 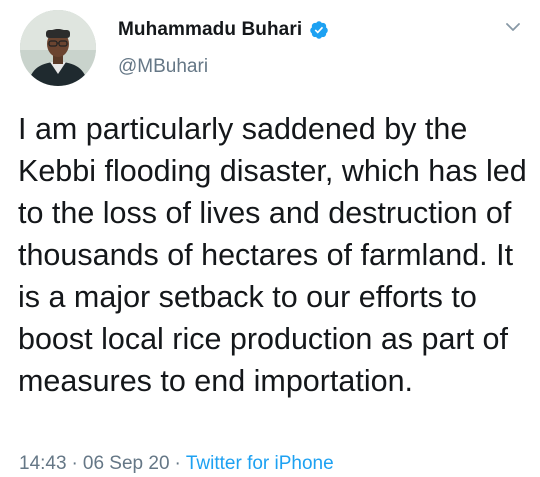 I want to click on author-name-row: Muhammadu Buhari, so click(x=223, y=30).